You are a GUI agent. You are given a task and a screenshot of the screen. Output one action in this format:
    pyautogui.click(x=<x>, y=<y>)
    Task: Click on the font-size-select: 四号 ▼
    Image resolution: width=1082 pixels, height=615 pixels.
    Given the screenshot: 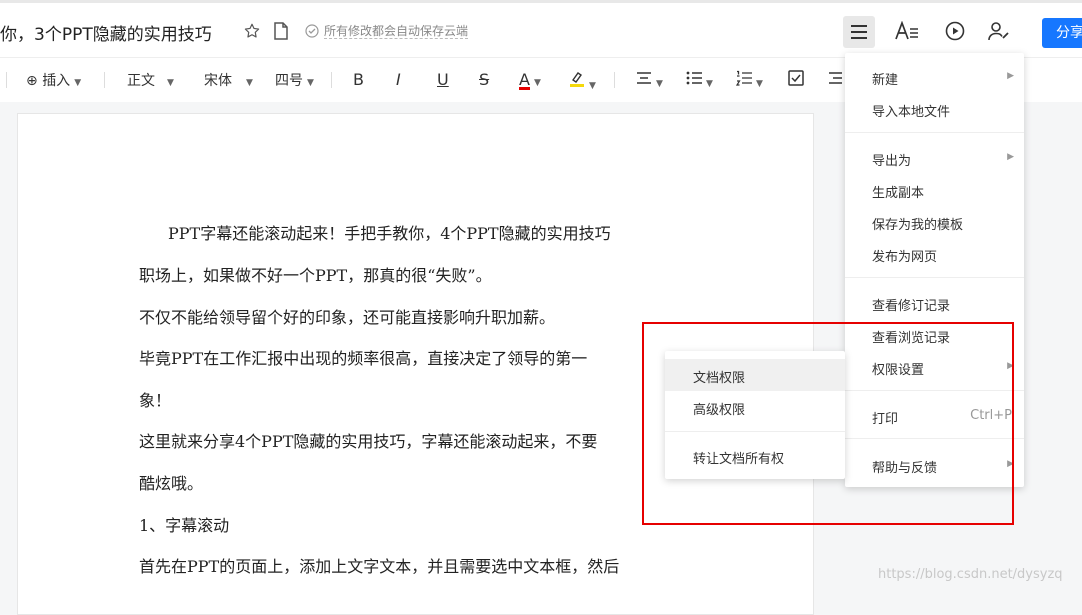 What is the action you would take?
    pyautogui.click(x=294, y=80)
    